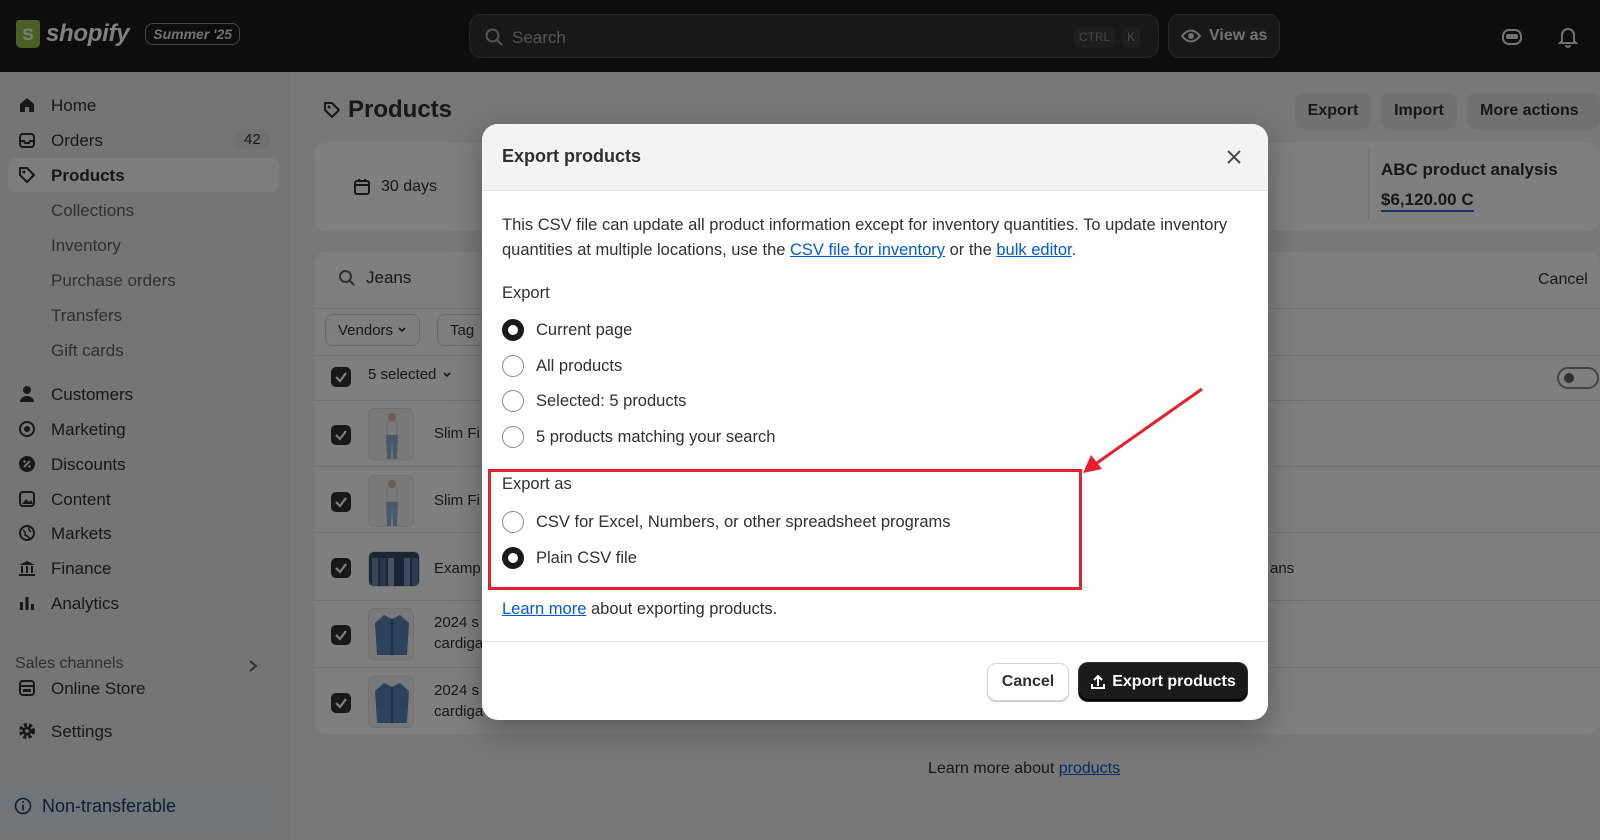 The width and height of the screenshot is (1600, 840). I want to click on radio-current-page: Current page, so click(567, 330).